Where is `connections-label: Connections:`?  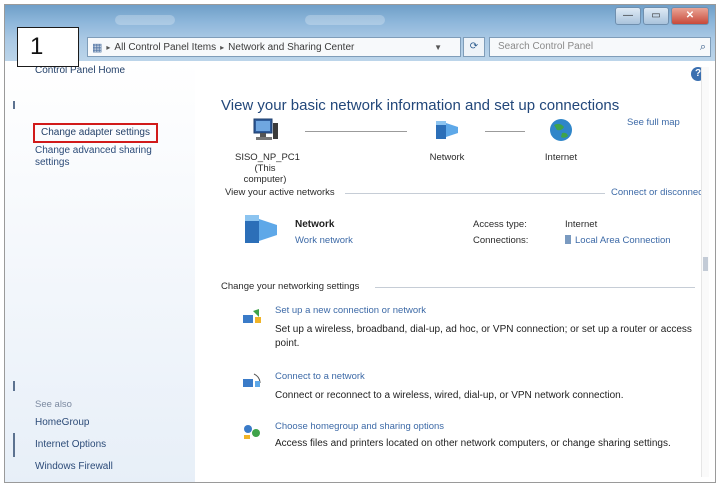 connections-label: Connections: is located at coordinates (501, 240).